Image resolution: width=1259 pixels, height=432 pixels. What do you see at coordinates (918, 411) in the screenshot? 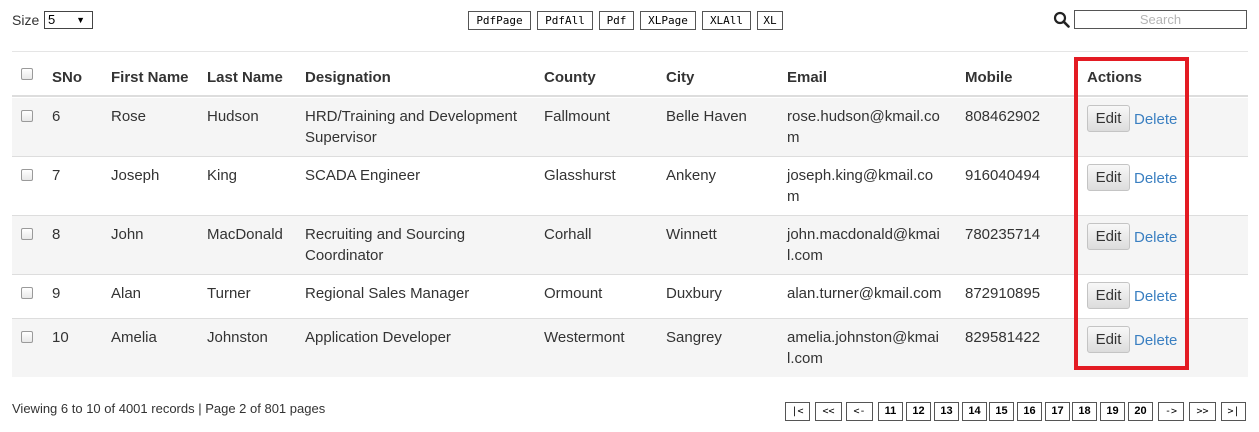
I see `pager-page-12: 12` at bounding box center [918, 411].